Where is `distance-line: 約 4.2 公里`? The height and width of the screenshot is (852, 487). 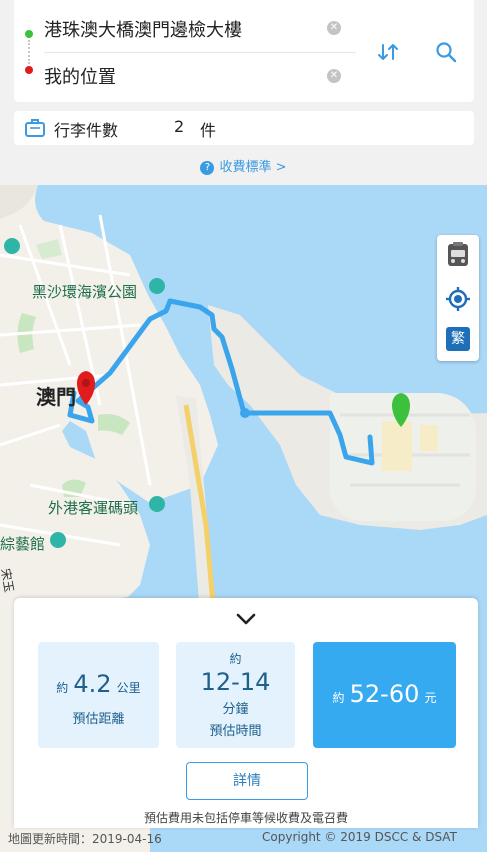
distance-line: 約 4.2 公里 is located at coordinates (98, 684).